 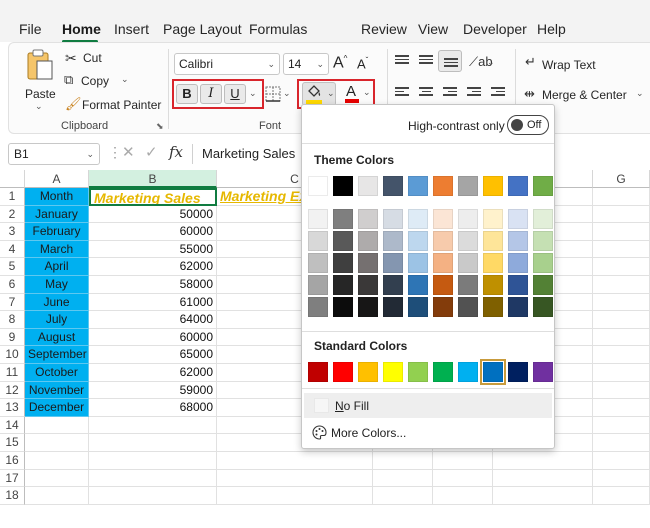 What do you see at coordinates (160, 126) in the screenshot?
I see `clipboard-launcher-icon: ⬊` at bounding box center [160, 126].